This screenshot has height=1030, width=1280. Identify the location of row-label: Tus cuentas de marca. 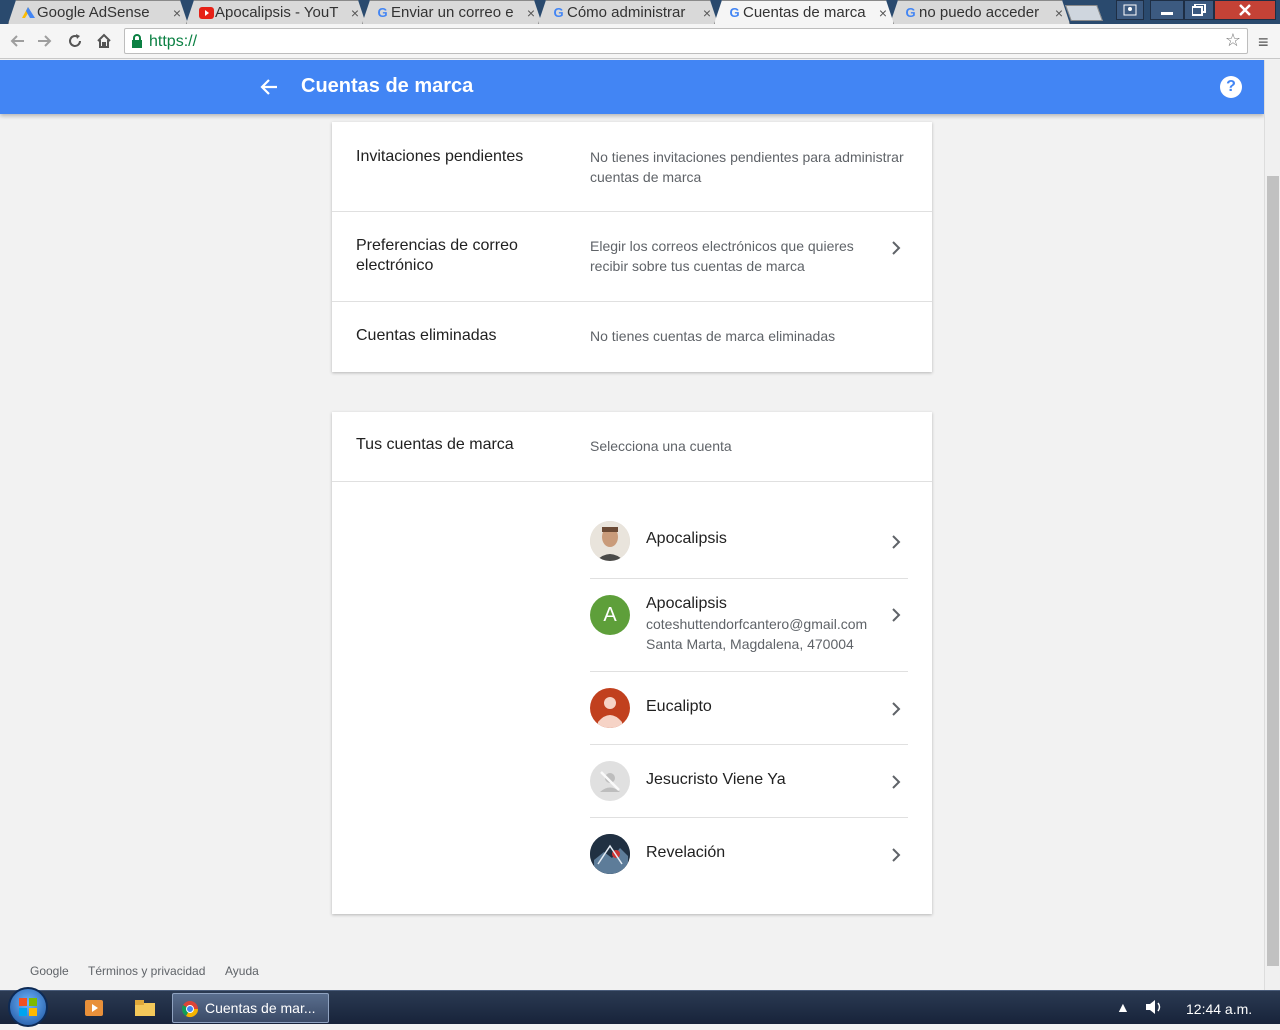
(435, 444).